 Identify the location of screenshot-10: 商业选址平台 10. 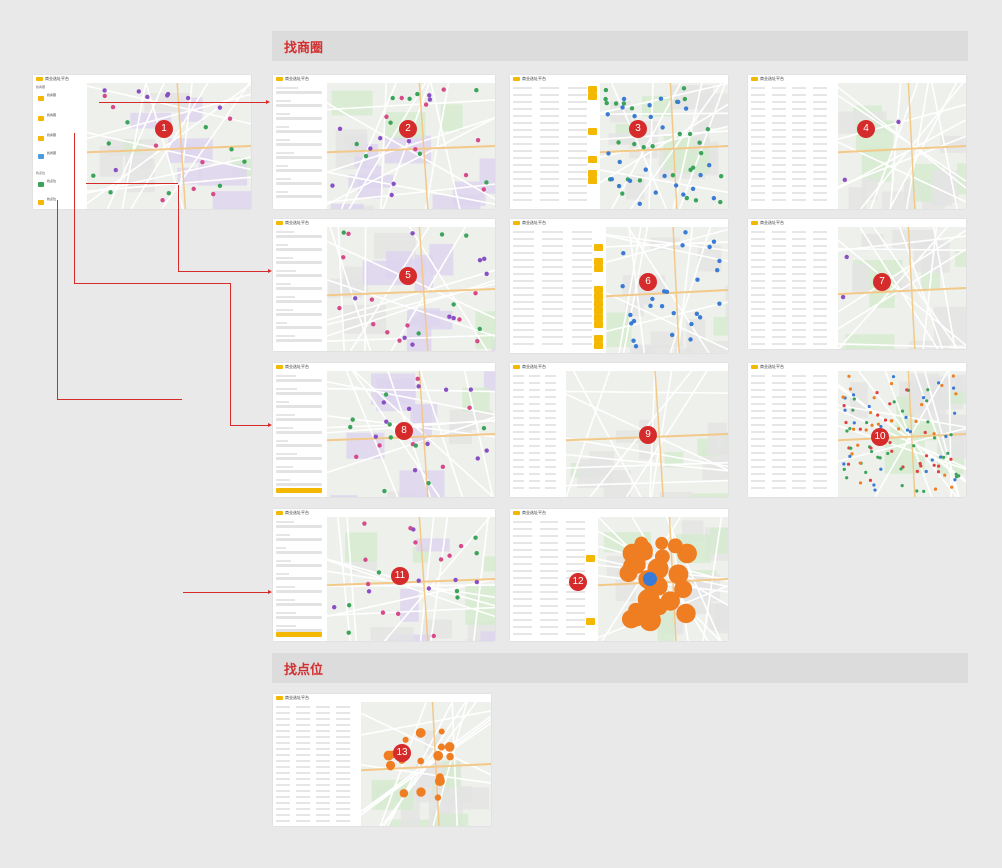
(857, 430).